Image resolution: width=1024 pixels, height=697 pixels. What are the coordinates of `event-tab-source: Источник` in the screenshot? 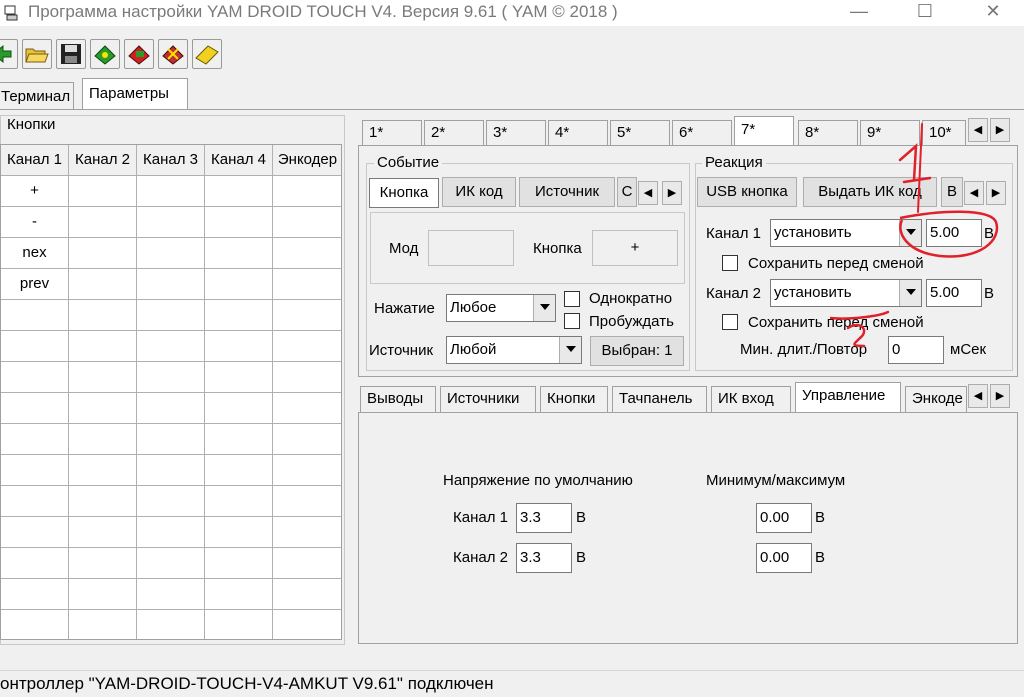 It's located at (567, 192).